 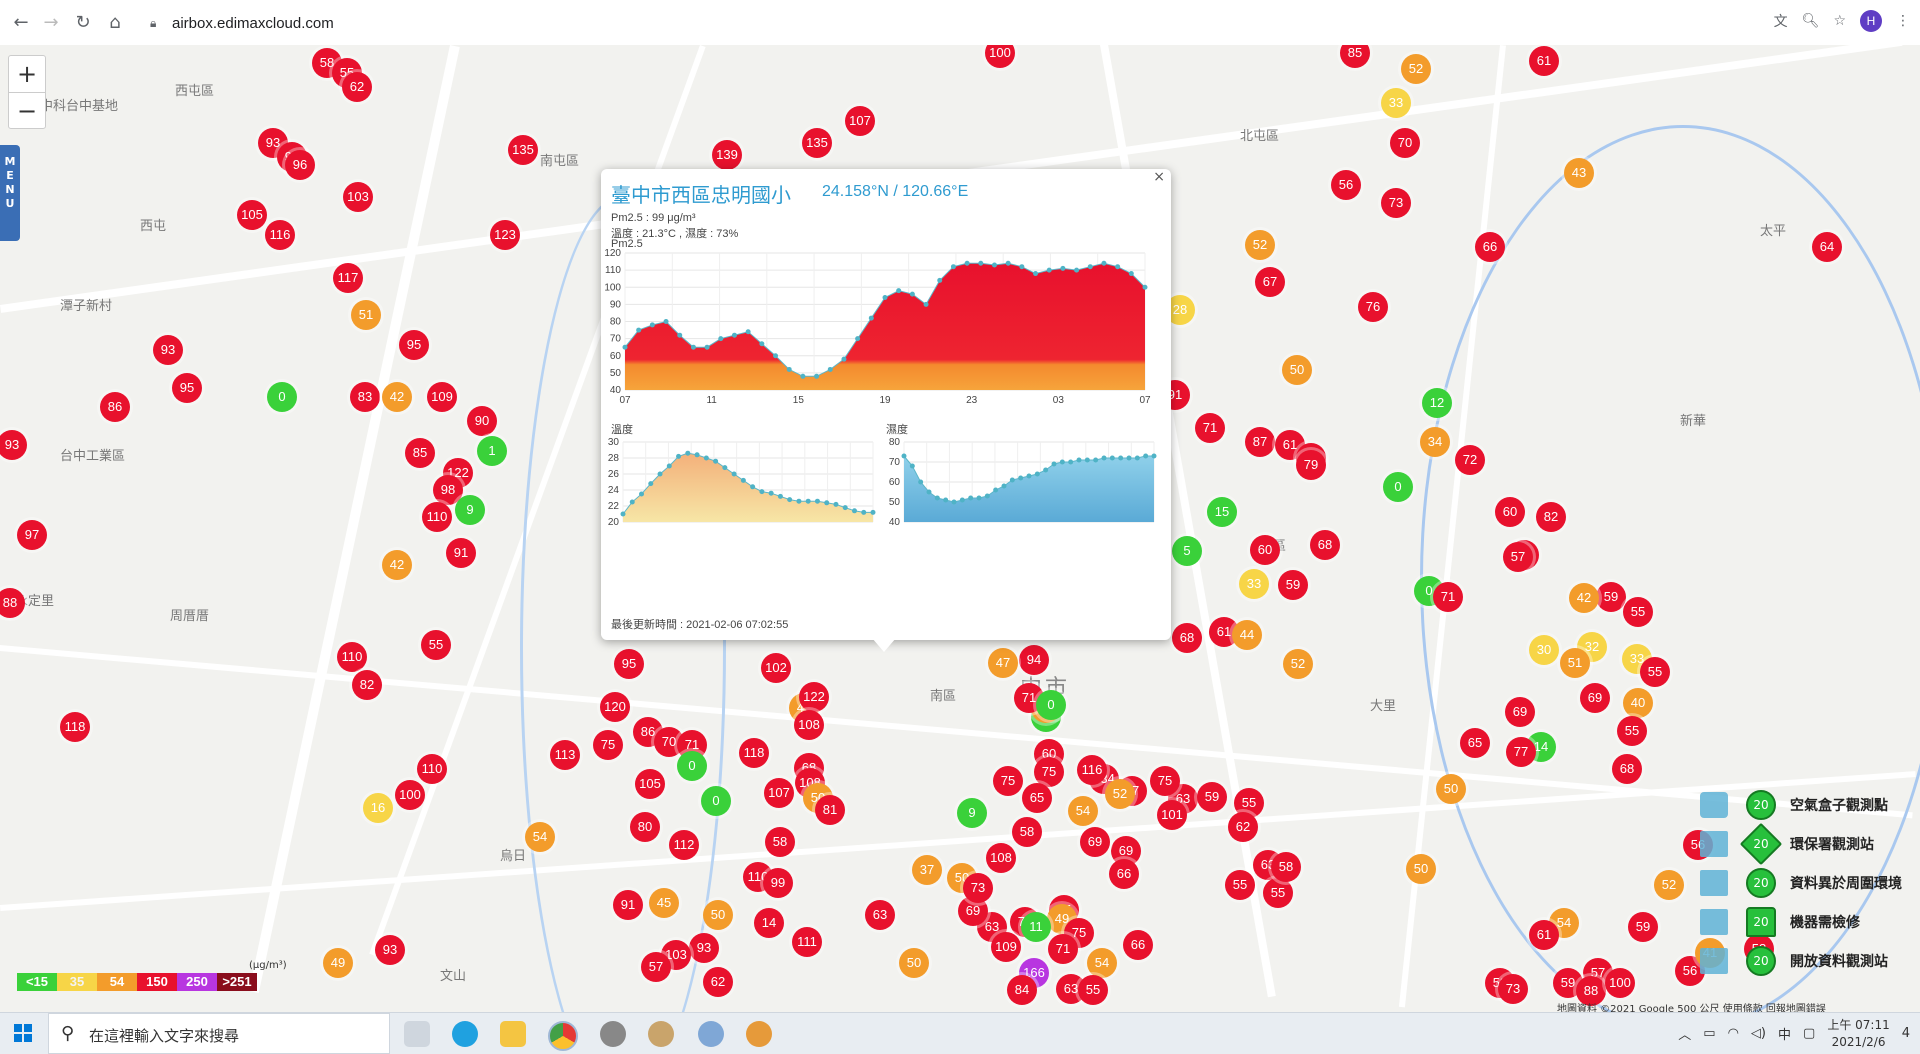 I want to click on station-marker: 97, so click(x=32, y=535).